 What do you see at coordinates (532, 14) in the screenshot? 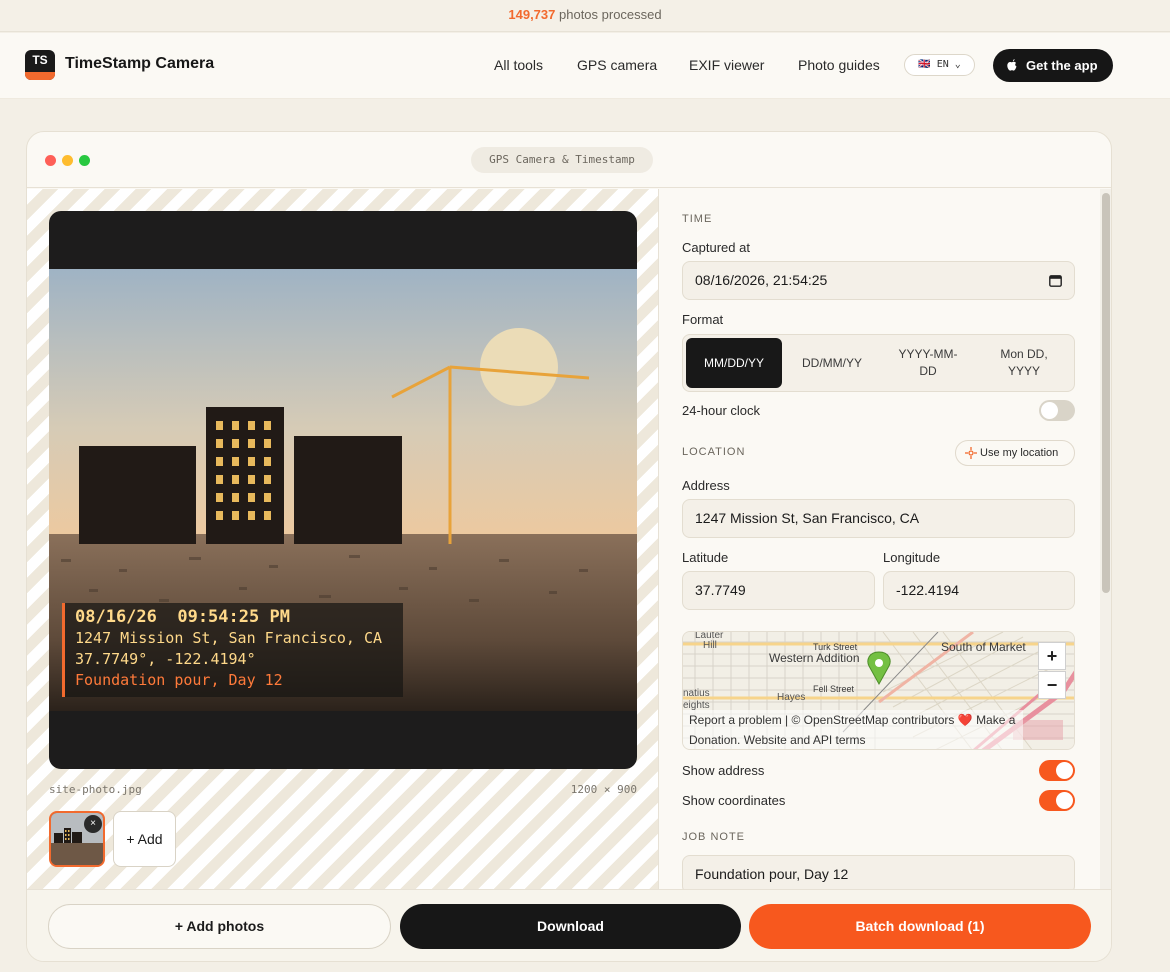
I see `photos-processed-count: 149,737` at bounding box center [532, 14].